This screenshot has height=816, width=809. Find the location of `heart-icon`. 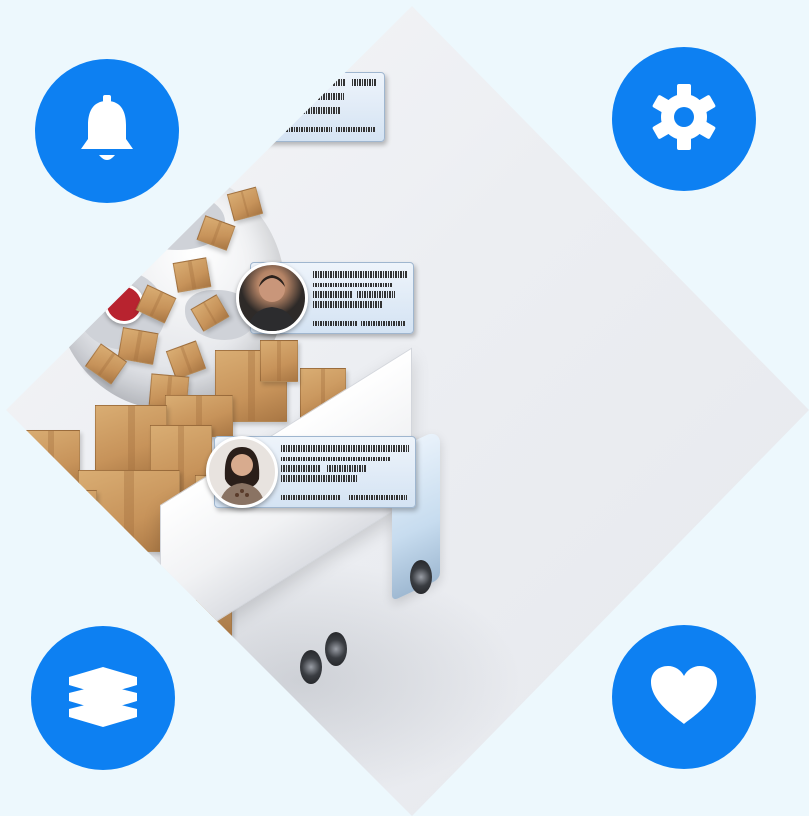

heart-icon is located at coordinates (684, 697).